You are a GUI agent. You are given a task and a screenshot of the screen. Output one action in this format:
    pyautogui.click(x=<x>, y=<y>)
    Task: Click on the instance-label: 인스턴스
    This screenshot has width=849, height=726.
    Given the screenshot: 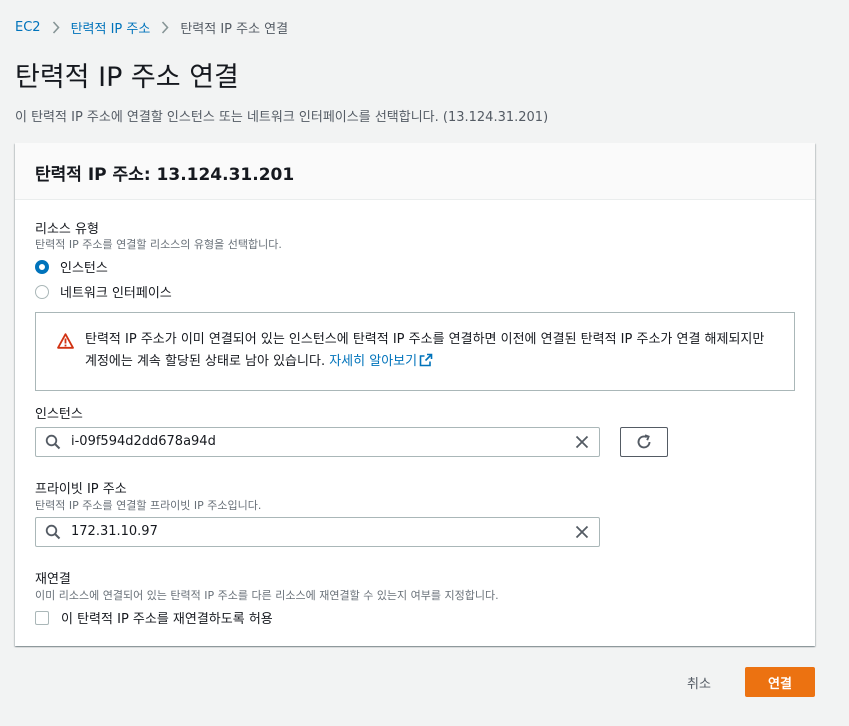 What is the action you would take?
    pyautogui.click(x=59, y=414)
    